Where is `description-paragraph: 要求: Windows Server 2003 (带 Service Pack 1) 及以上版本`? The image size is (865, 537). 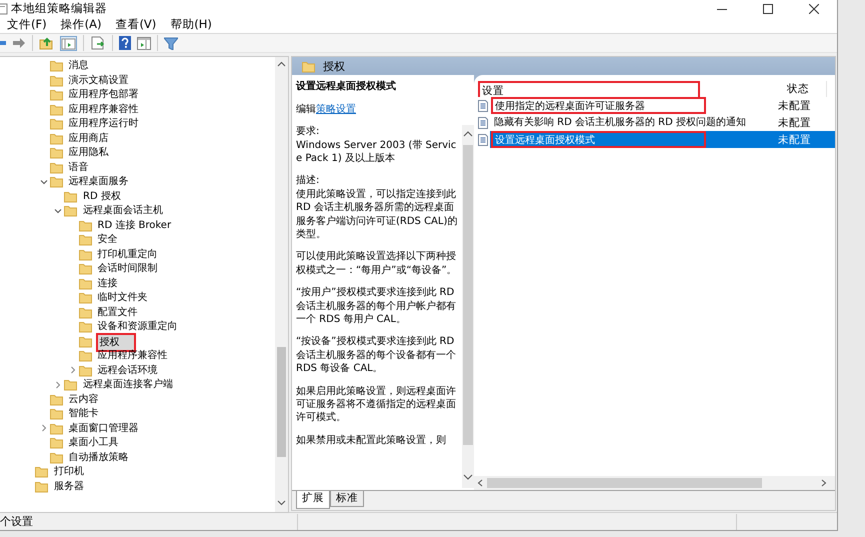 description-paragraph: 要求: Windows Server 2003 (带 Service Pack 1) 及以上版本 is located at coordinates (377, 145).